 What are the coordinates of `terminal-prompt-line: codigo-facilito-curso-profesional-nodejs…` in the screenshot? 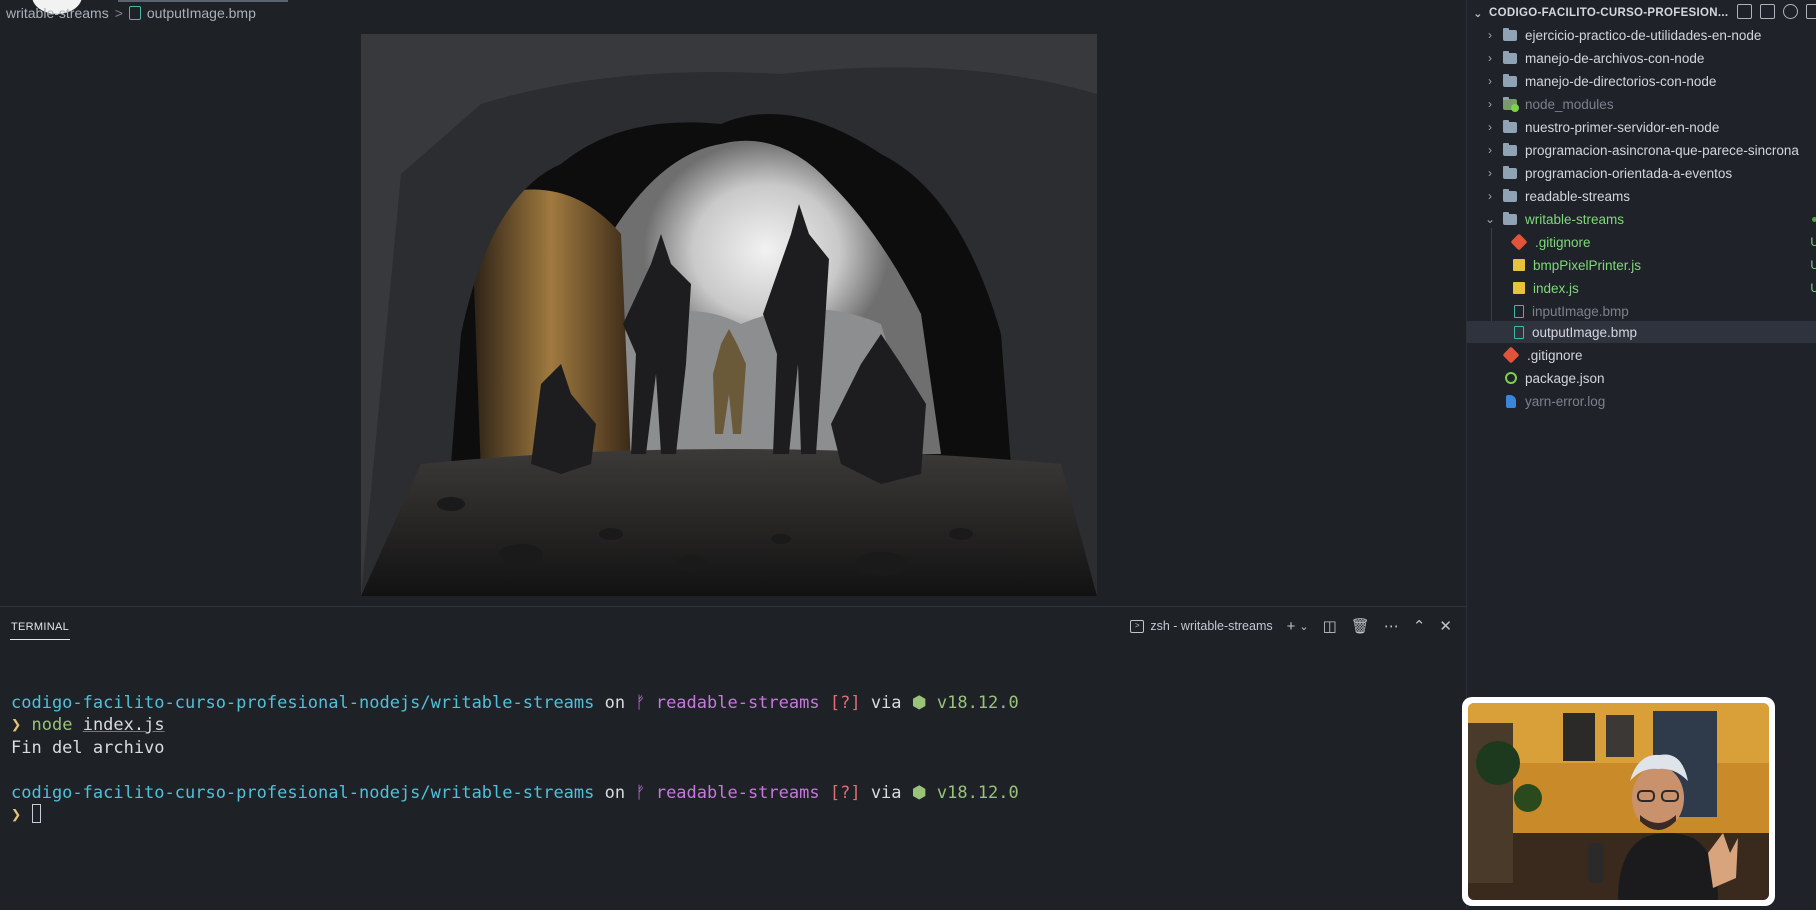 It's located at (515, 793).